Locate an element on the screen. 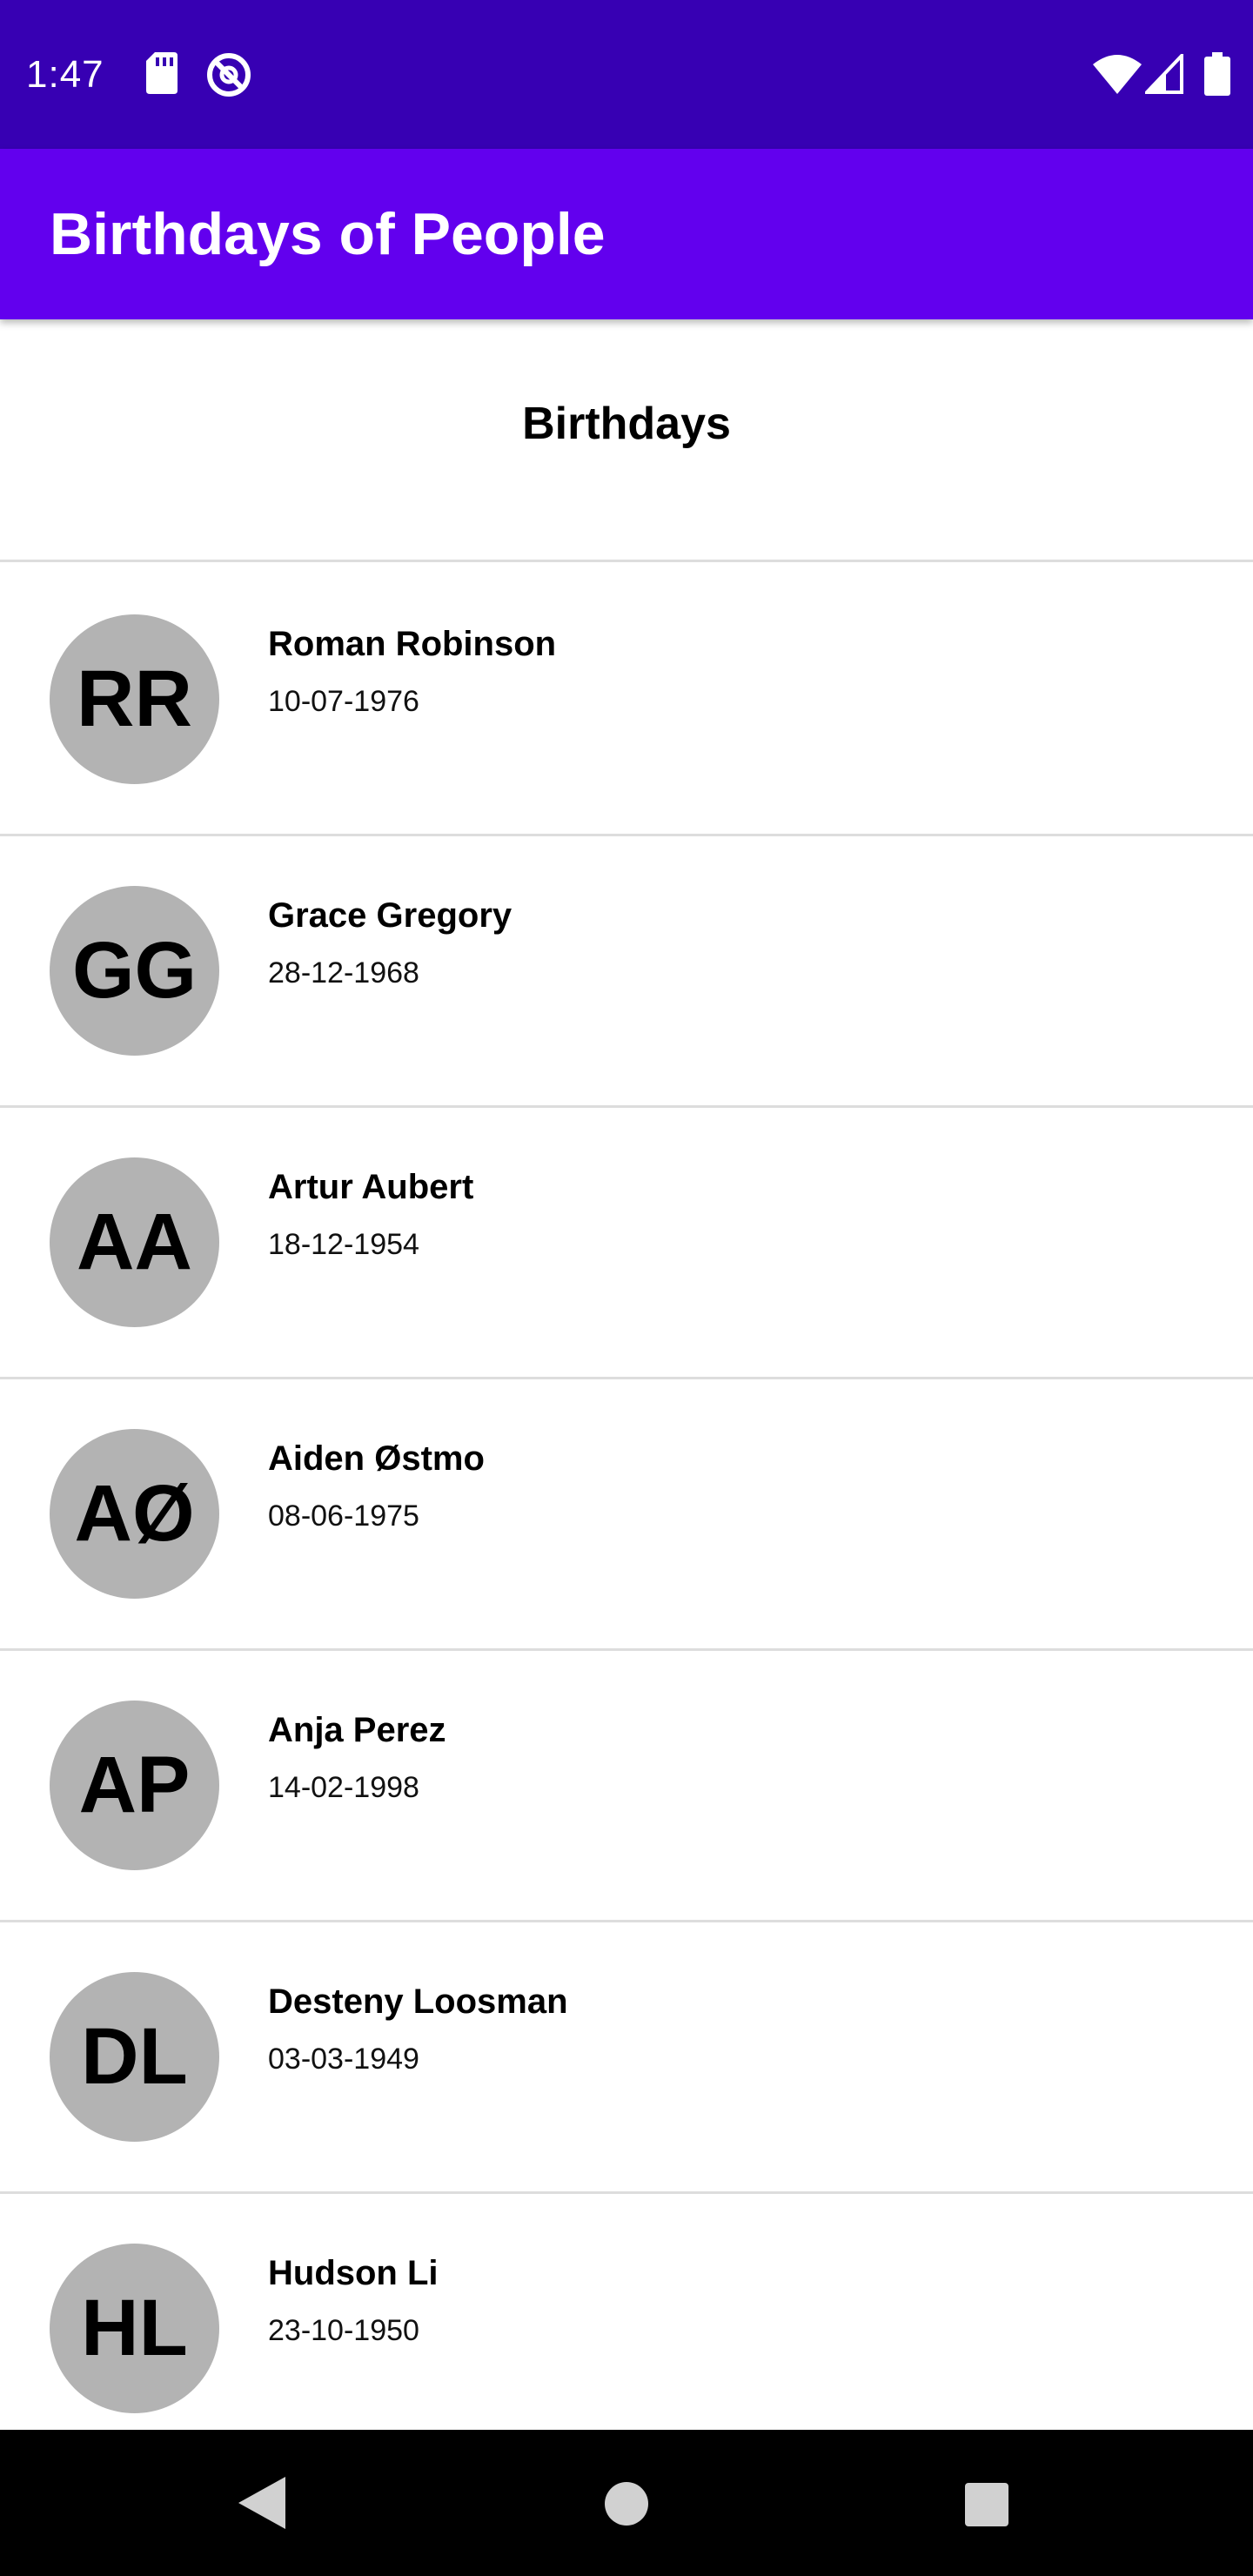 This screenshot has height=2576, width=1253. status-time: 1:47 is located at coordinates (65, 74).